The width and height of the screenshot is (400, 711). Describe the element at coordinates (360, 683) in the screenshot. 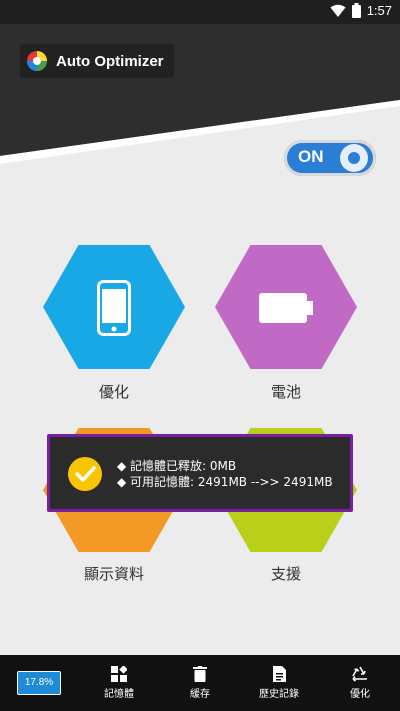

I see `nav-optimize: 優化` at that location.